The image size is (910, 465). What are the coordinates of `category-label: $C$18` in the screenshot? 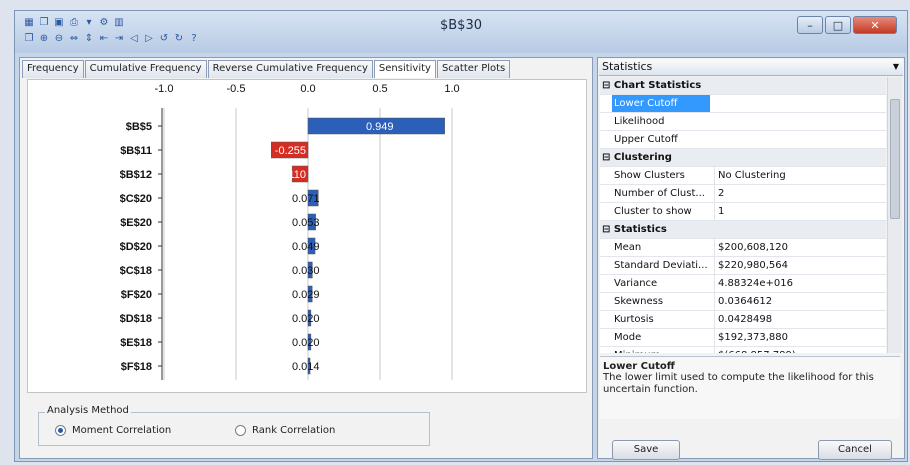 It's located at (136, 271).